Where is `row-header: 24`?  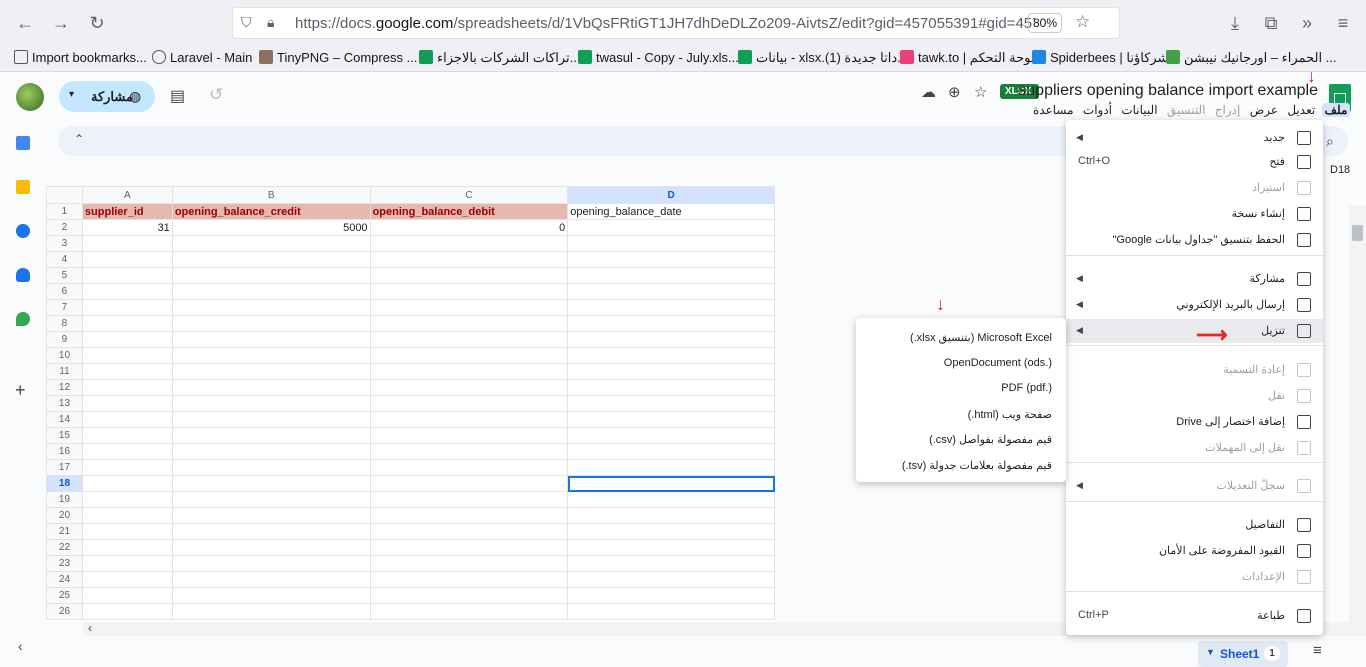
row-header: 24 is located at coordinates (64, 579).